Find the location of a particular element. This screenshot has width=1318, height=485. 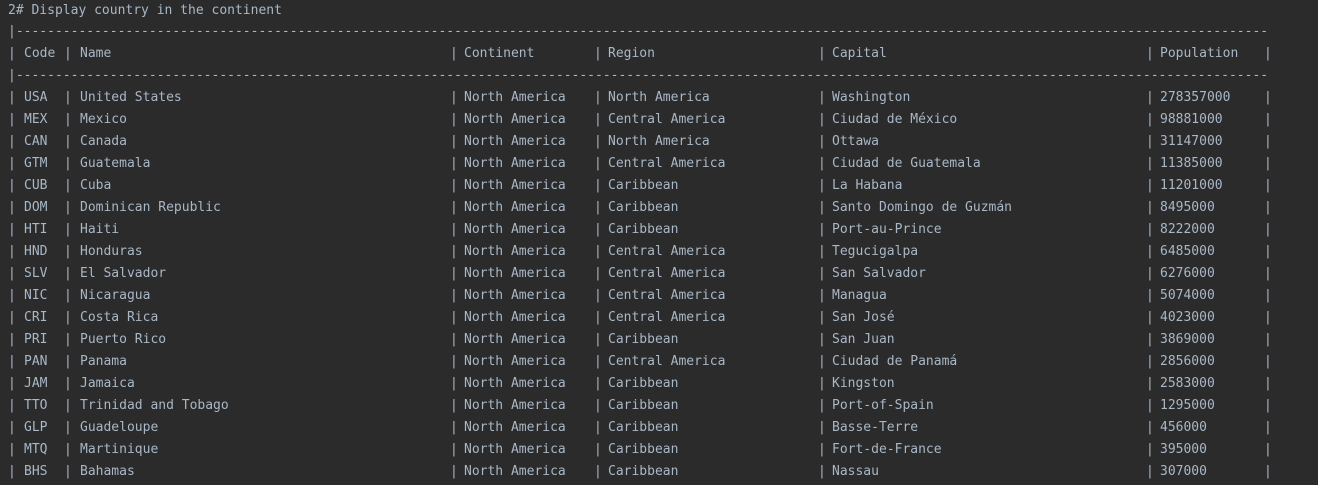

row-population-cell: 31147000 is located at coordinates (1191, 141).